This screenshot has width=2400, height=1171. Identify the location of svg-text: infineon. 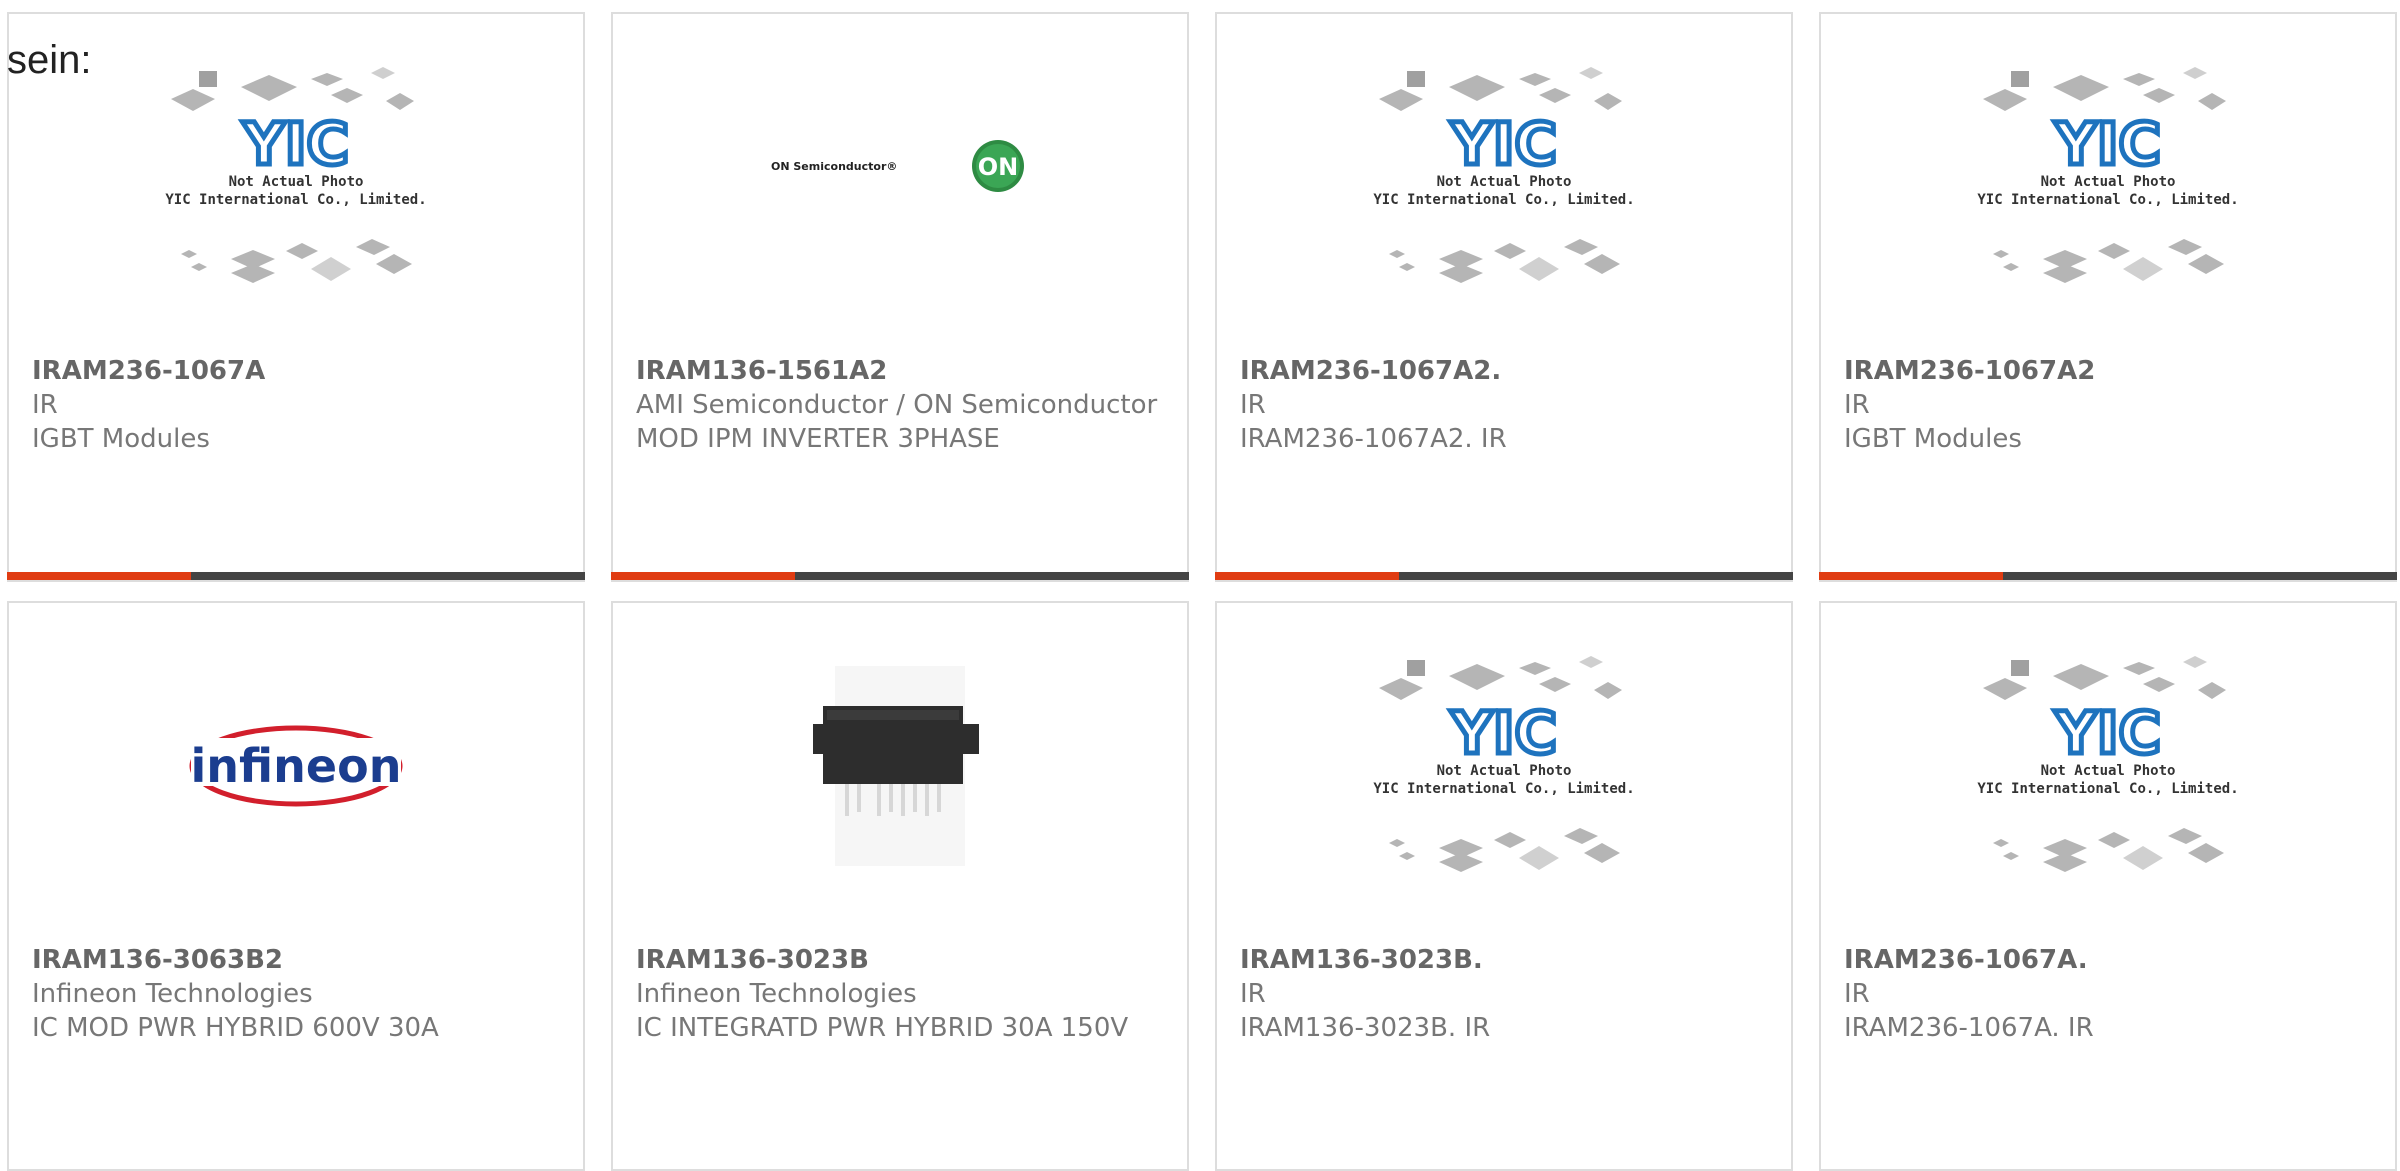
(296, 766).